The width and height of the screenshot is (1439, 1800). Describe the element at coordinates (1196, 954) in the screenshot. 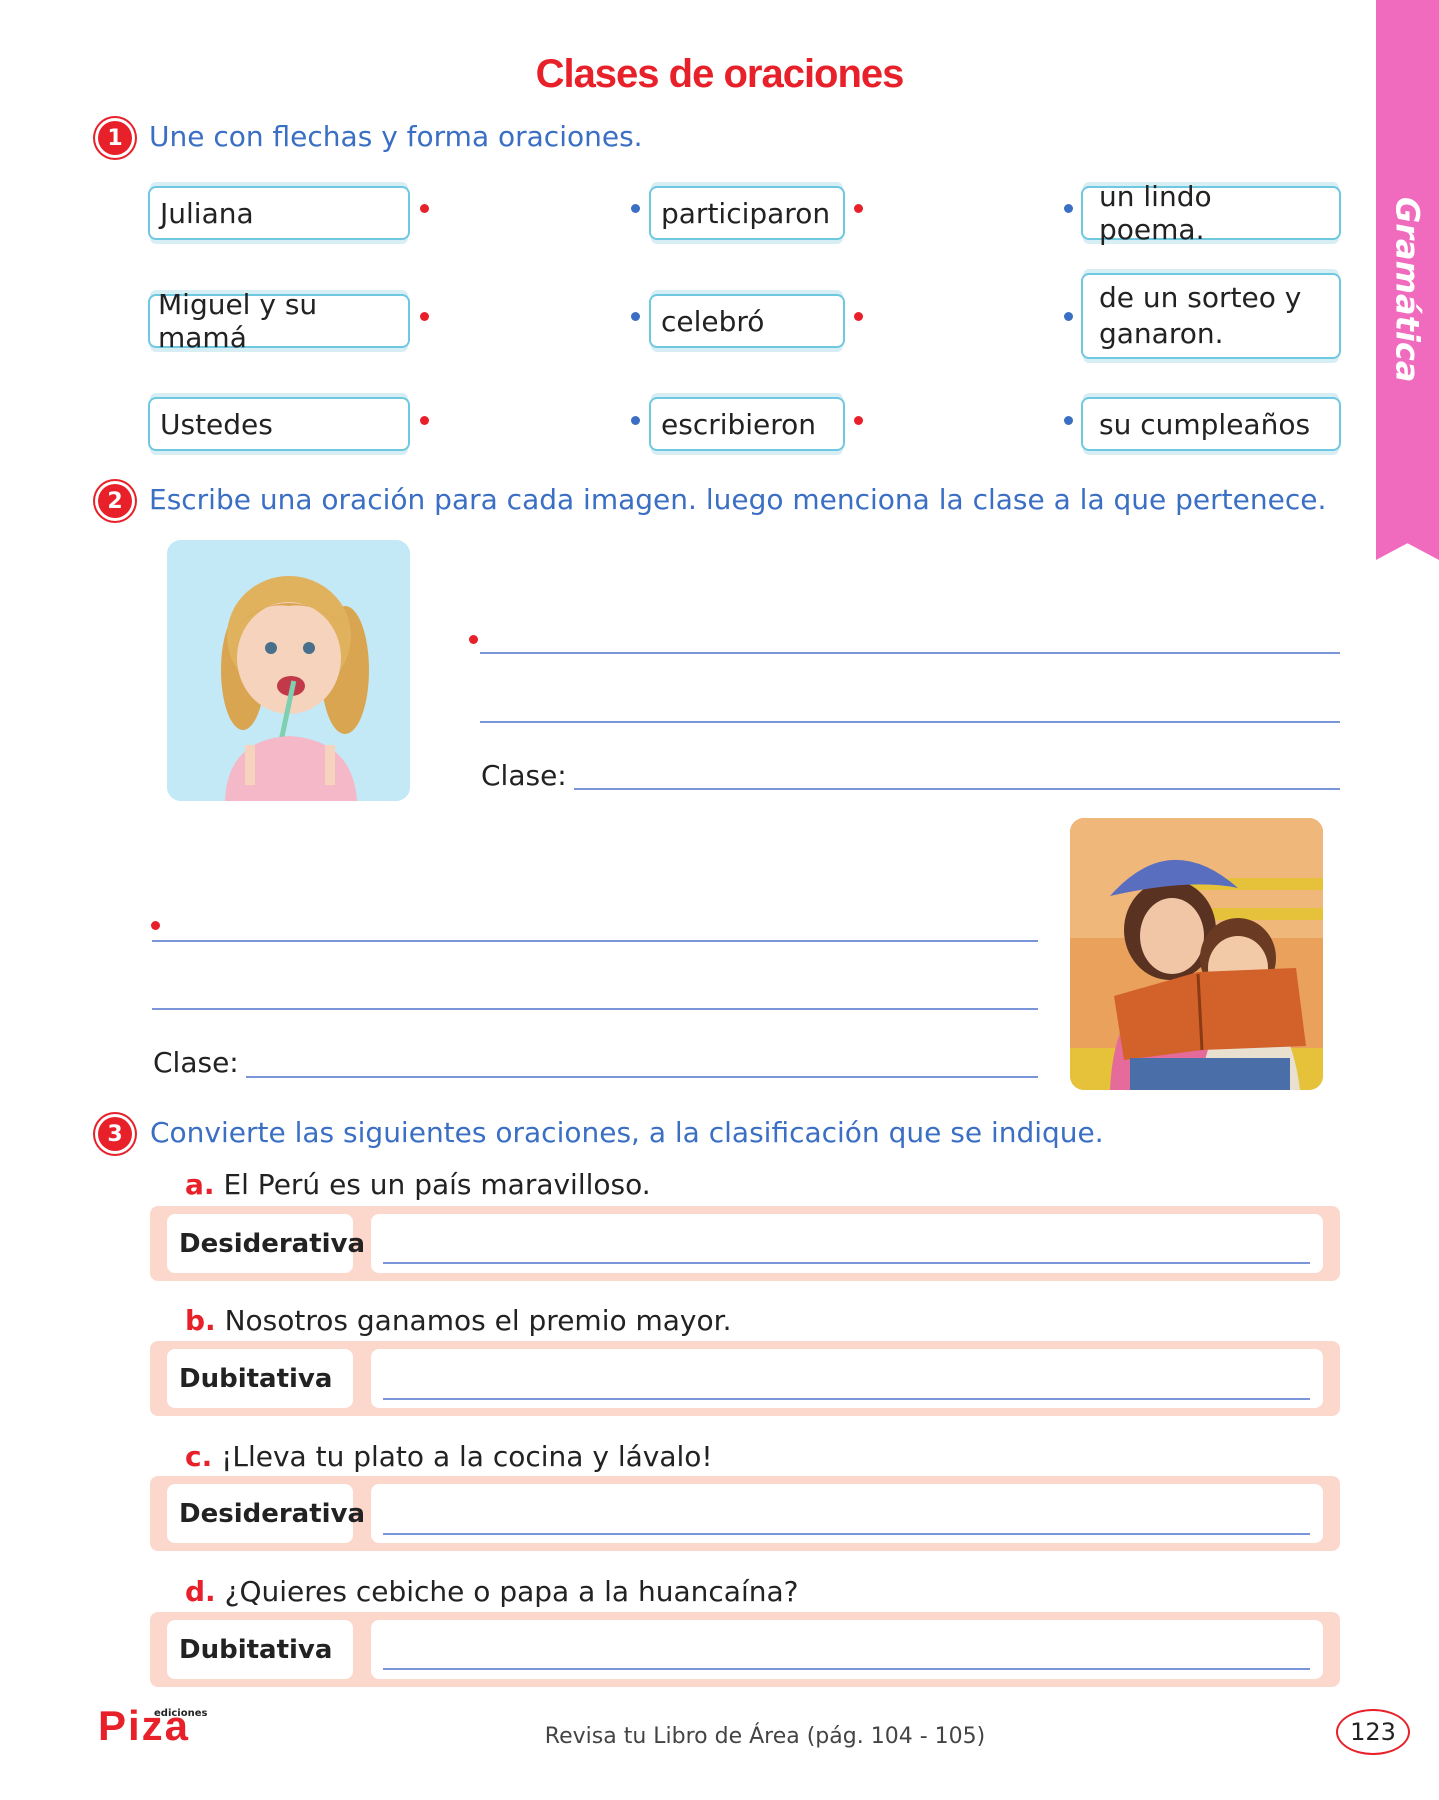

I see `photo-children-reading` at that location.